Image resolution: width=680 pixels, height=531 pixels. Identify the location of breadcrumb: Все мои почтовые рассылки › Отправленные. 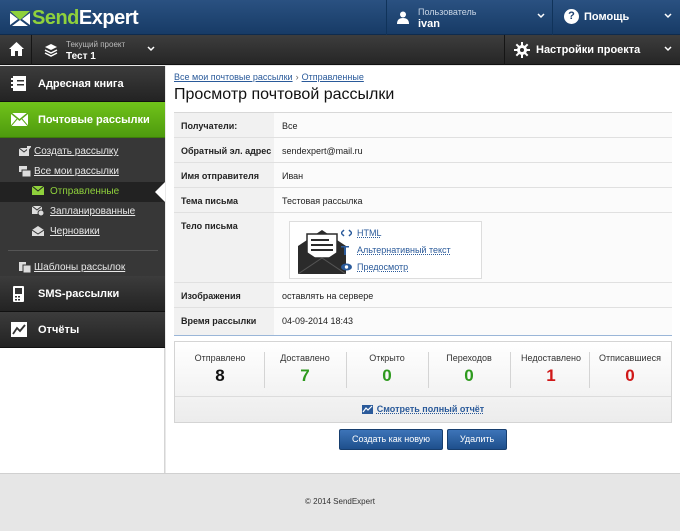
(269, 77).